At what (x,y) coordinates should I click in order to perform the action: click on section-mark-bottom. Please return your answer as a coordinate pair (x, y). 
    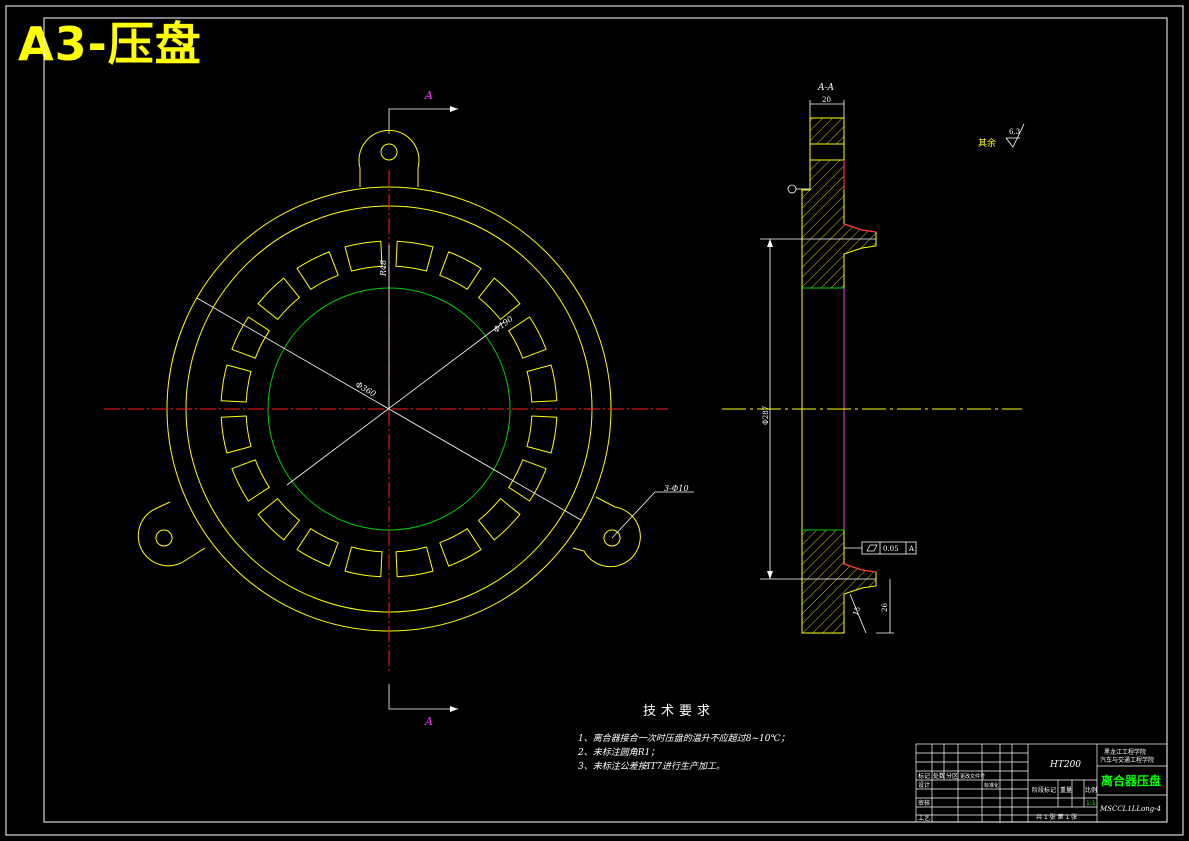
    Looking at the image, I should click on (423, 697).